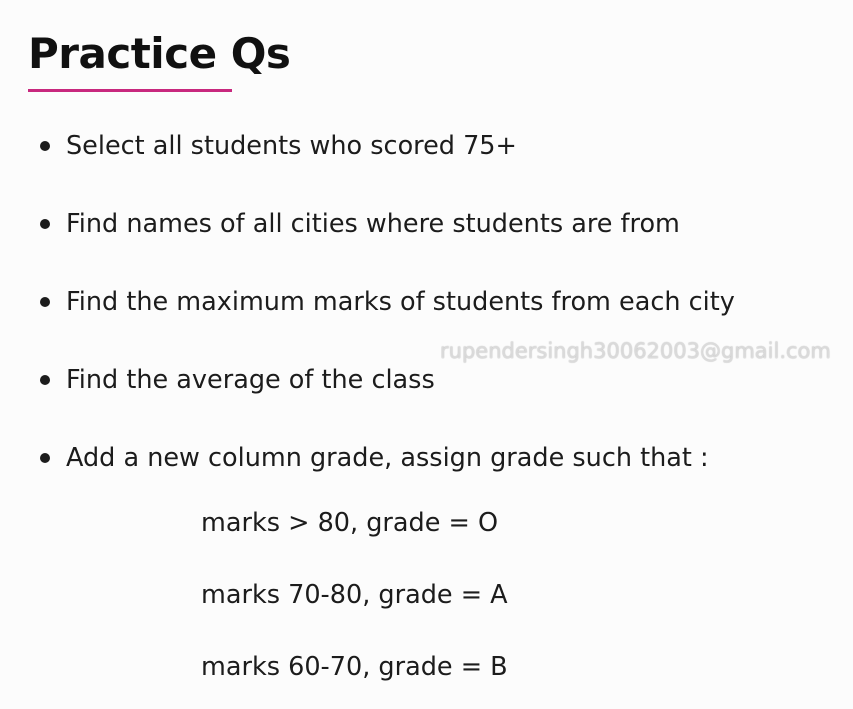 This screenshot has height=709, width=853. What do you see at coordinates (387, 165) in the screenshot?
I see `question-item: Select all students who scored 75+` at bounding box center [387, 165].